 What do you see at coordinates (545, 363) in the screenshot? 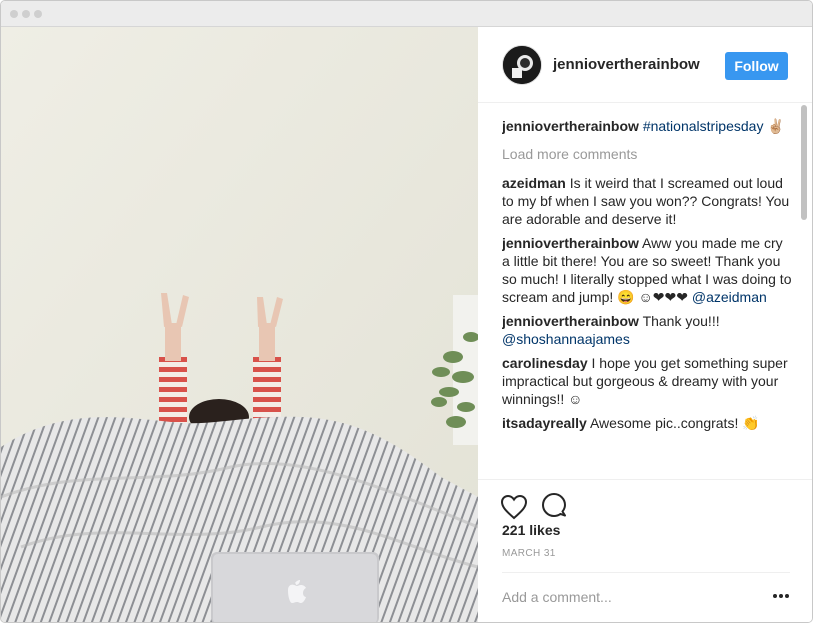
I see `comment-username: carolinesday` at bounding box center [545, 363].